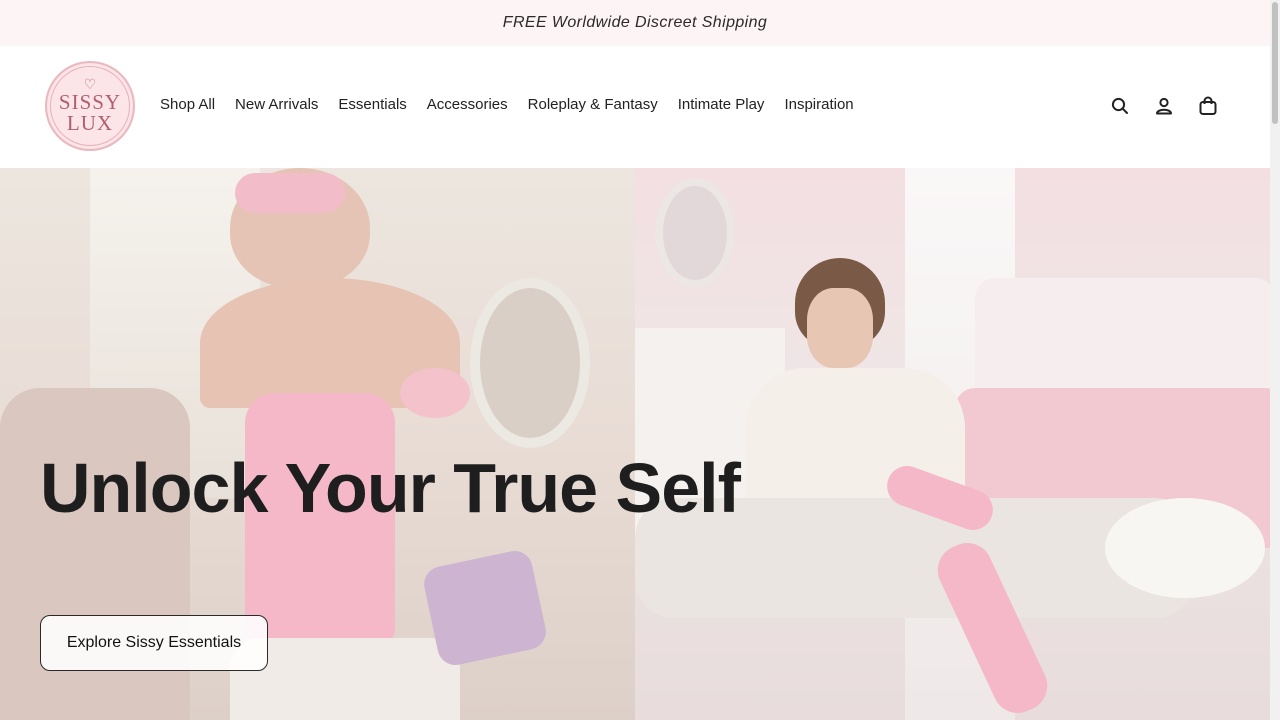 The width and height of the screenshot is (1280, 720). Describe the element at coordinates (721, 104) in the screenshot. I see `nav-item-intimate-play: Intimate Play` at that location.